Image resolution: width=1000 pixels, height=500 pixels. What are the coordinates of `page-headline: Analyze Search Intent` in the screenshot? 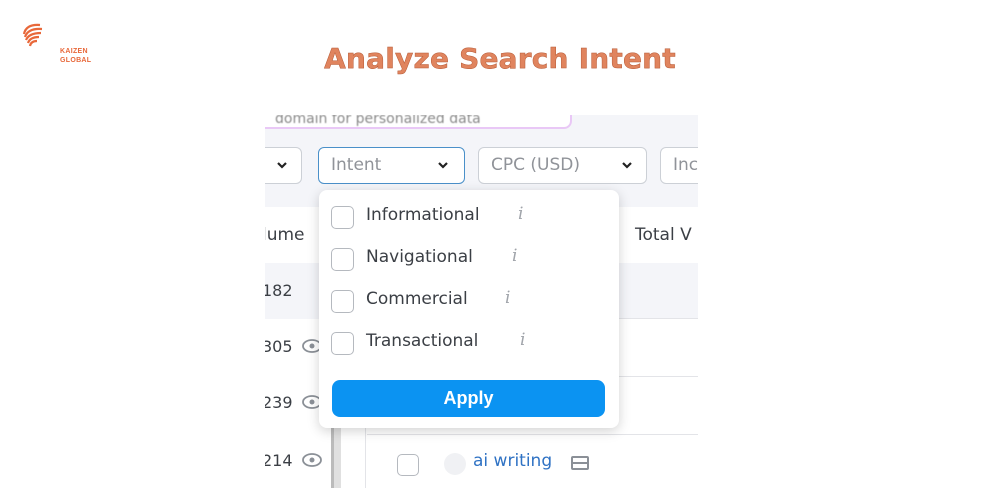 It's located at (500, 59).